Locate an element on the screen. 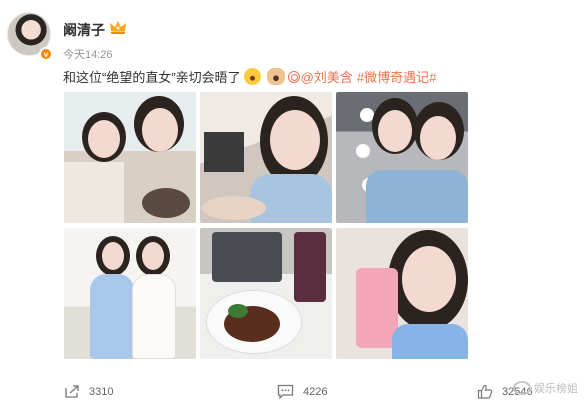 The width and height of the screenshot is (584, 406). repost-count: 3310 is located at coordinates (101, 391).